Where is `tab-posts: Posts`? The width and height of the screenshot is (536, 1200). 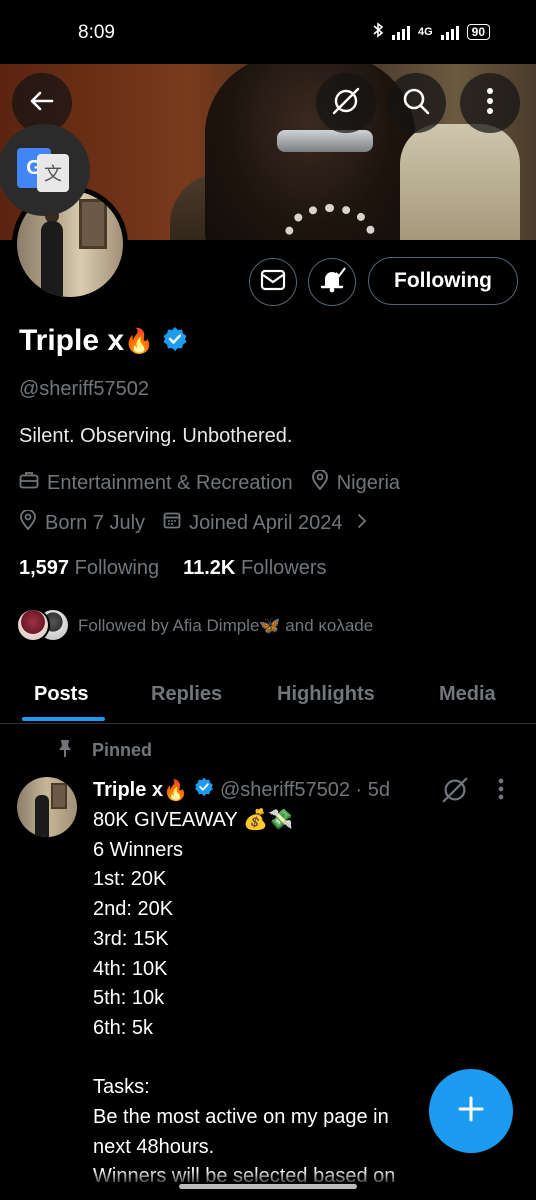
tab-posts: Posts is located at coordinates (61, 694).